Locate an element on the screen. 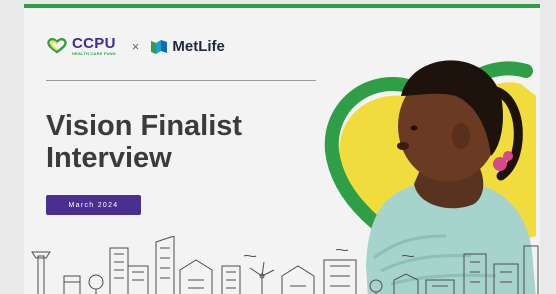  logo-row: CCPU HEALTH CARE FUND × MetLife is located at coordinates (135, 46).